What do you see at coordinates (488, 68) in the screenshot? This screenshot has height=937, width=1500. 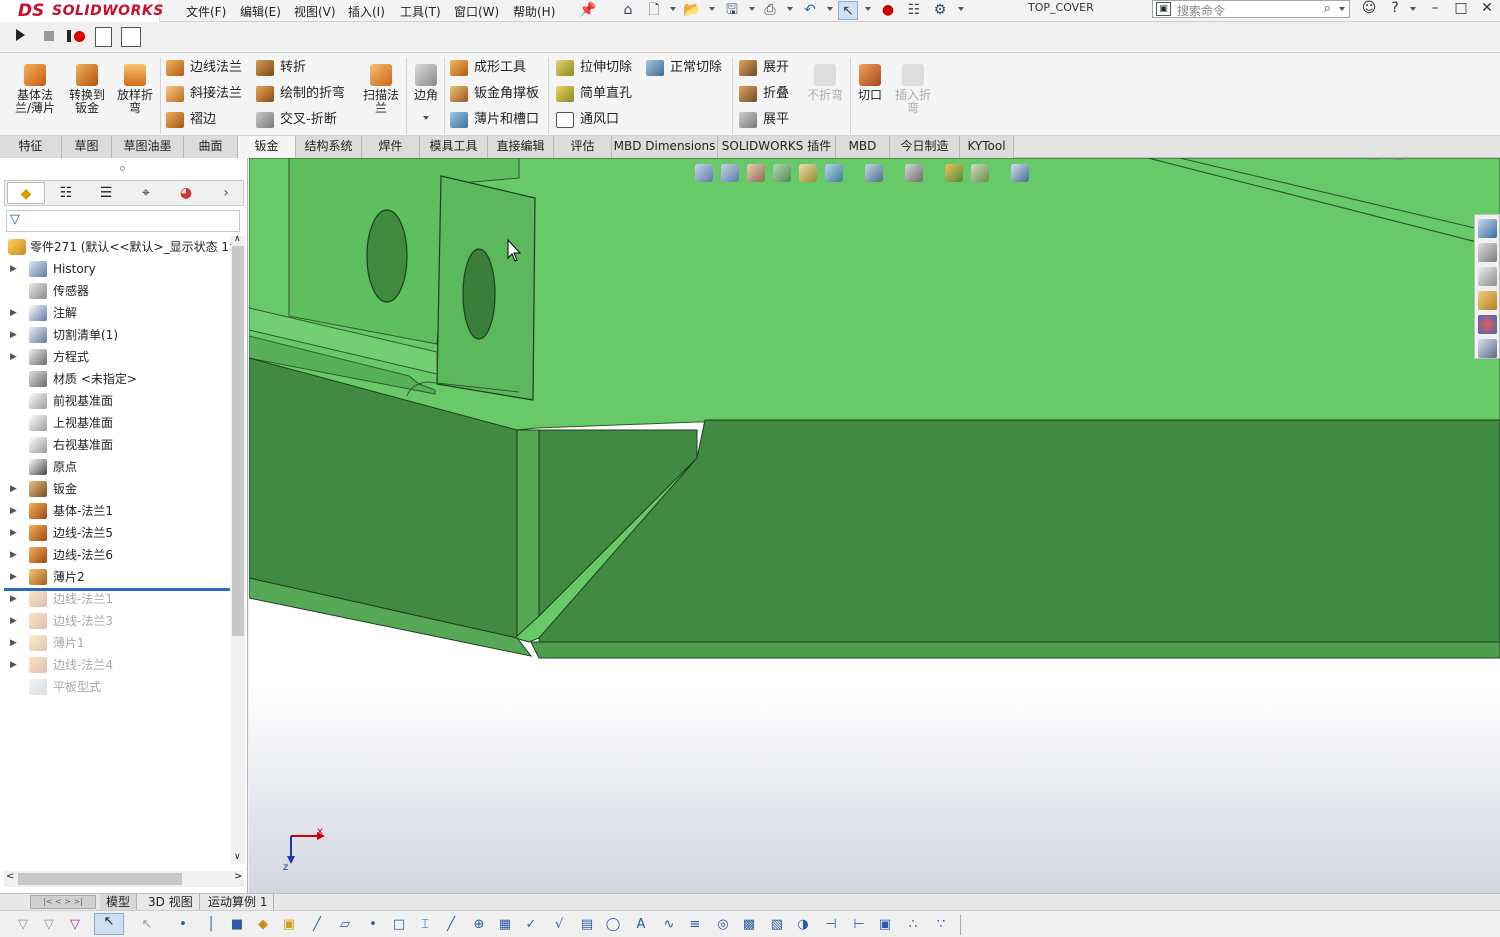 I see `forming-tool-button: 成形工具` at bounding box center [488, 68].